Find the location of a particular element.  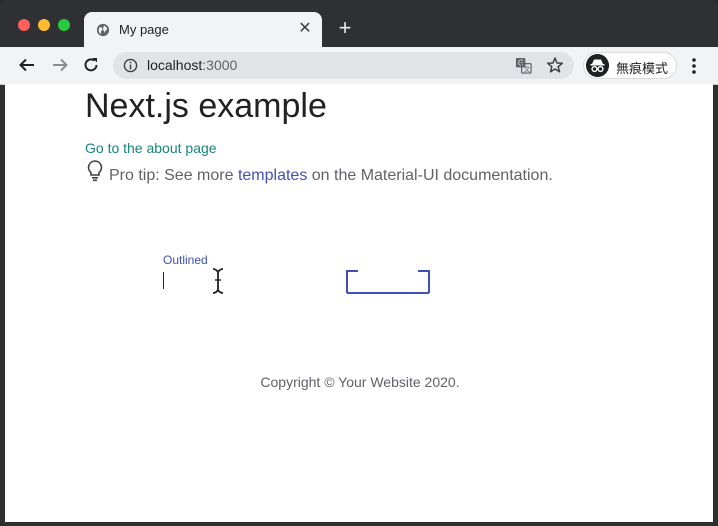

minimize-window-button is located at coordinates (44, 25).